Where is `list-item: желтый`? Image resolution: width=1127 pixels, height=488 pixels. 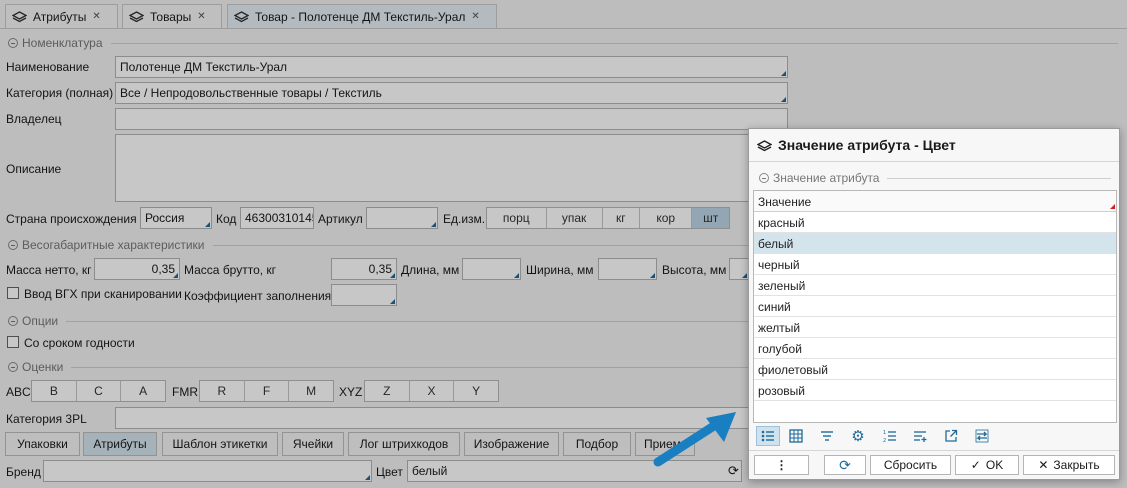
list-item: желтый is located at coordinates (935, 327).